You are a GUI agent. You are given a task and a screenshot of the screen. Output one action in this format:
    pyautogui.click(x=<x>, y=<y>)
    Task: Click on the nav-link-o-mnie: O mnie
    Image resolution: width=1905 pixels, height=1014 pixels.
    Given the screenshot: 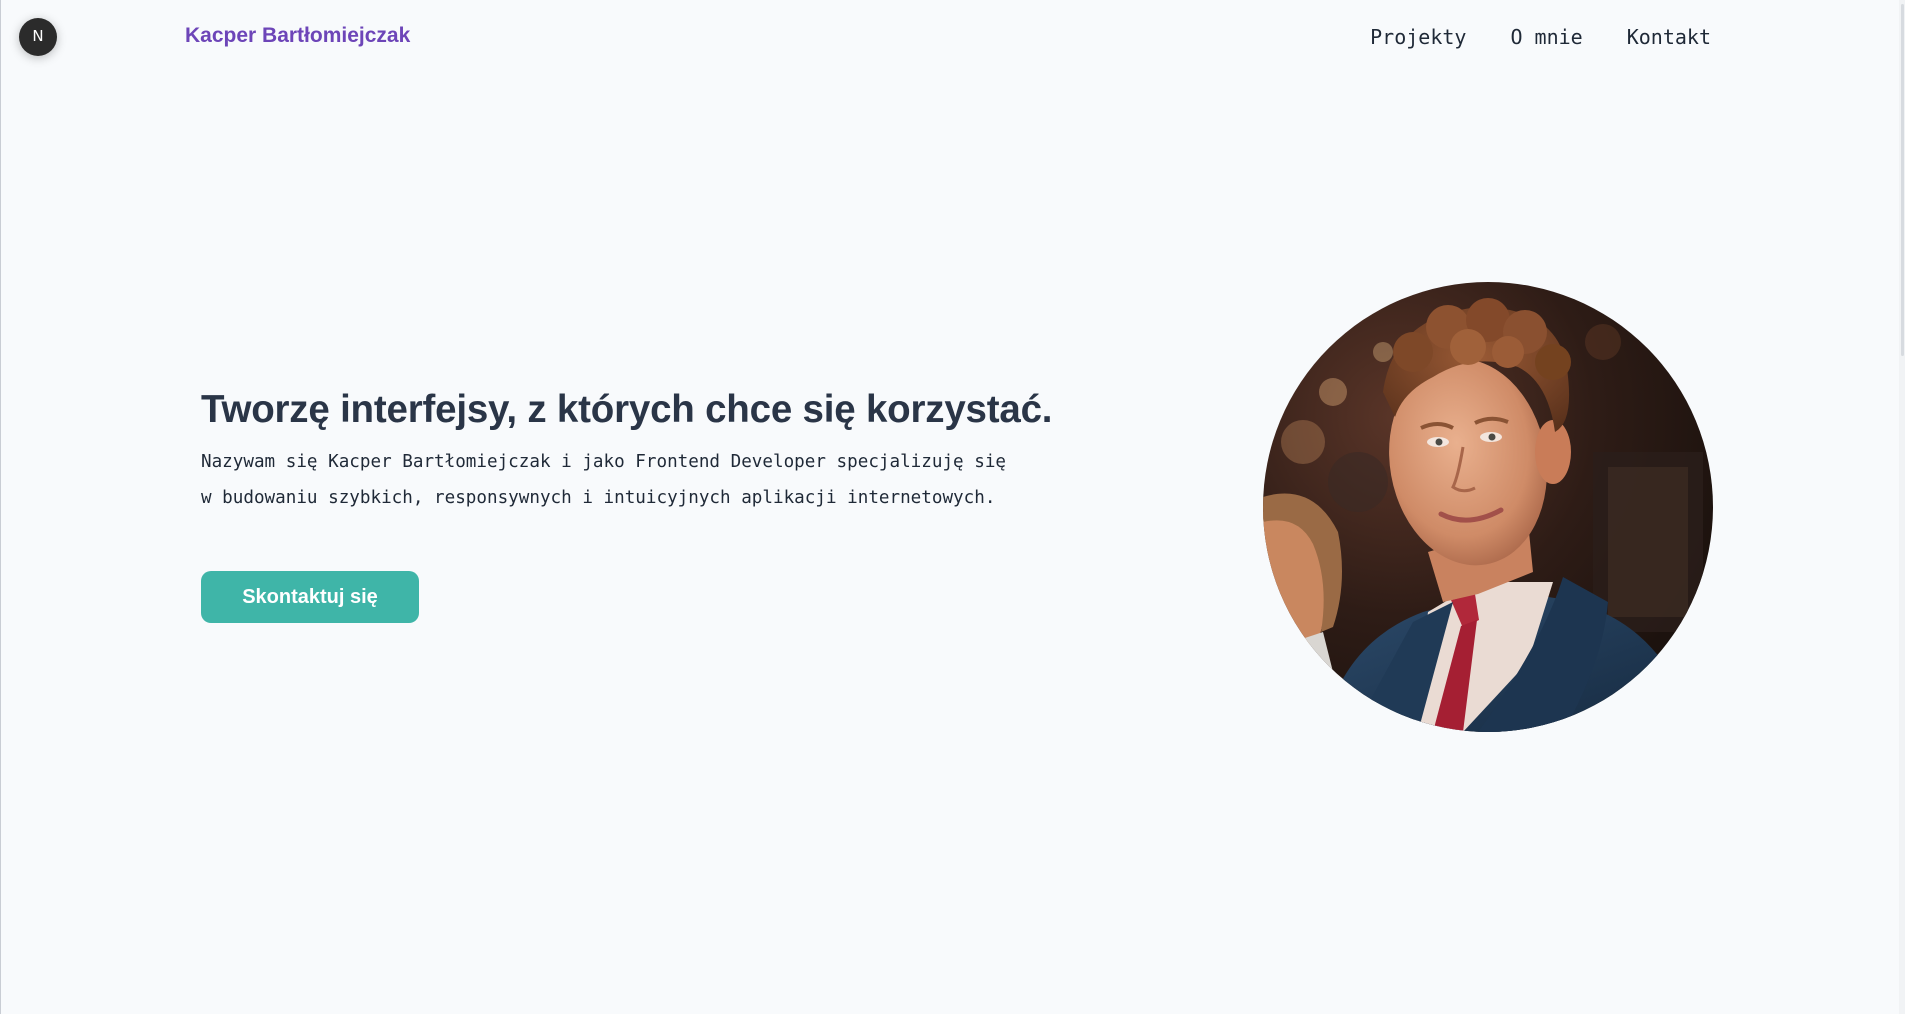 What is the action you would take?
    pyautogui.click(x=1546, y=37)
    